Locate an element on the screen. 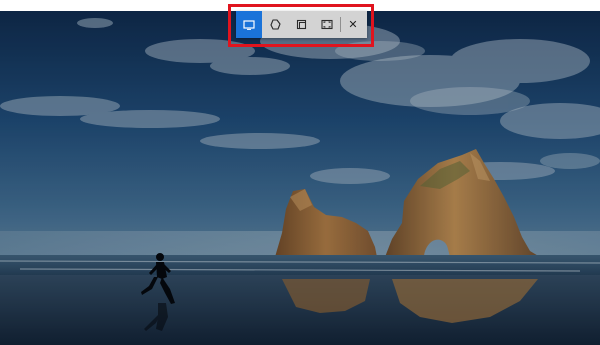 The height and width of the screenshot is (345, 600). snip-toolbar: ✕ is located at coordinates (301, 24).